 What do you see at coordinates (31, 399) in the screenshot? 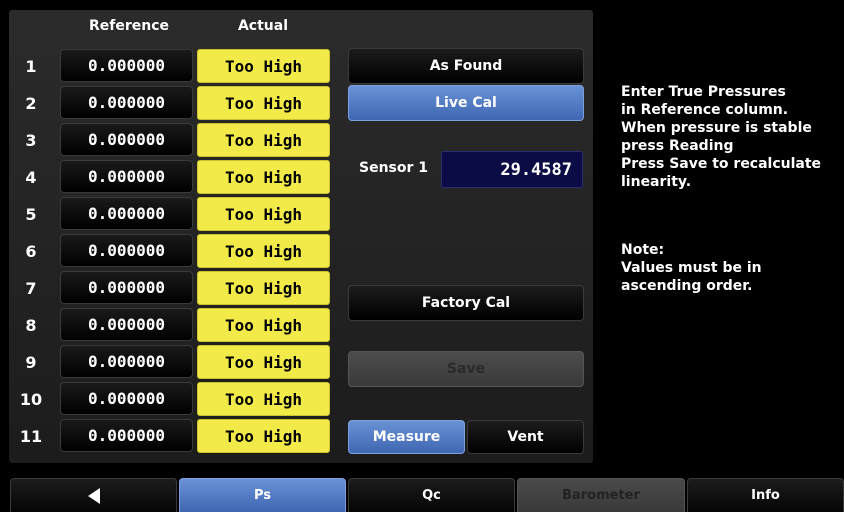
I see `row-number: 10` at bounding box center [31, 399].